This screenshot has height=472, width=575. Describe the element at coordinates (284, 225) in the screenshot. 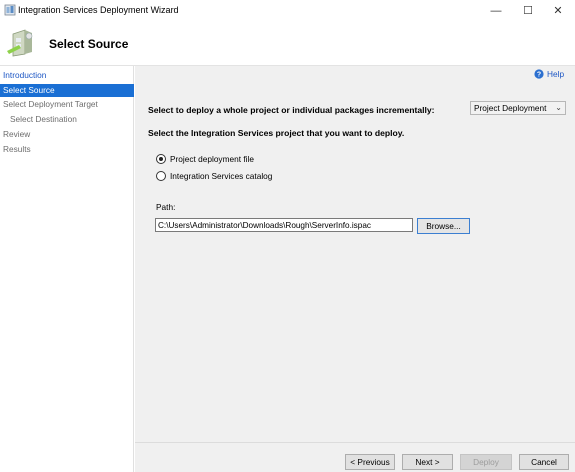

I see `path-input` at that location.